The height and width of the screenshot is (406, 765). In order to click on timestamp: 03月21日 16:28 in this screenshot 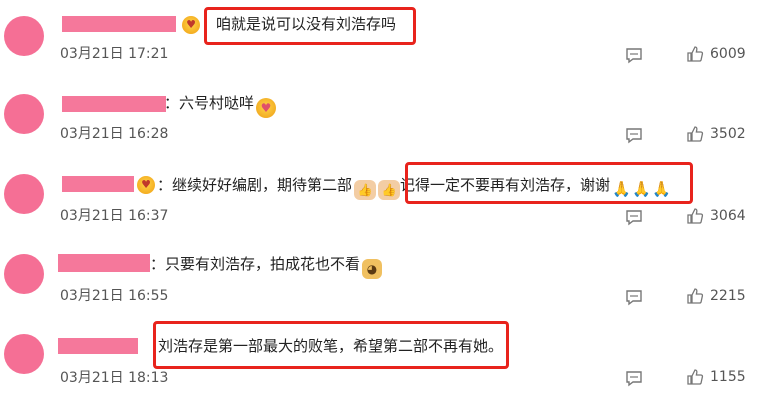, I will do `click(114, 134)`.